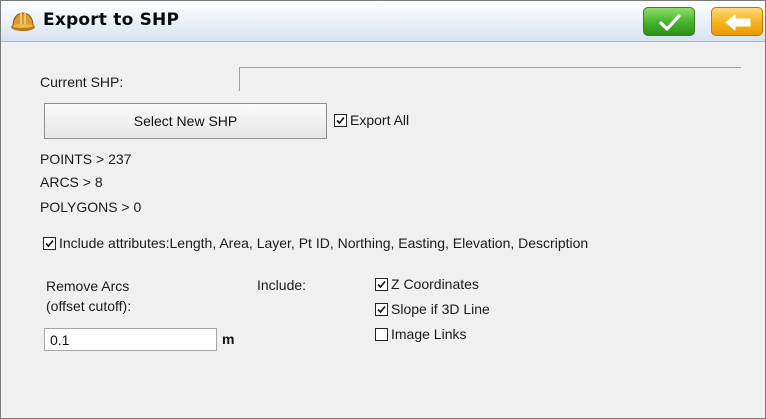  I want to click on points-count: POINTS > 237, so click(86, 159).